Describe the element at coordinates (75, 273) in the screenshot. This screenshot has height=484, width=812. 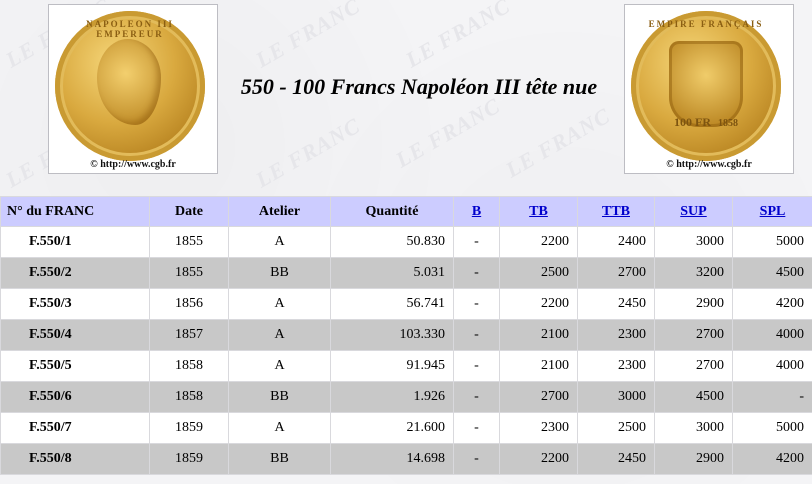
I see `cell-code: F.550/2` at that location.